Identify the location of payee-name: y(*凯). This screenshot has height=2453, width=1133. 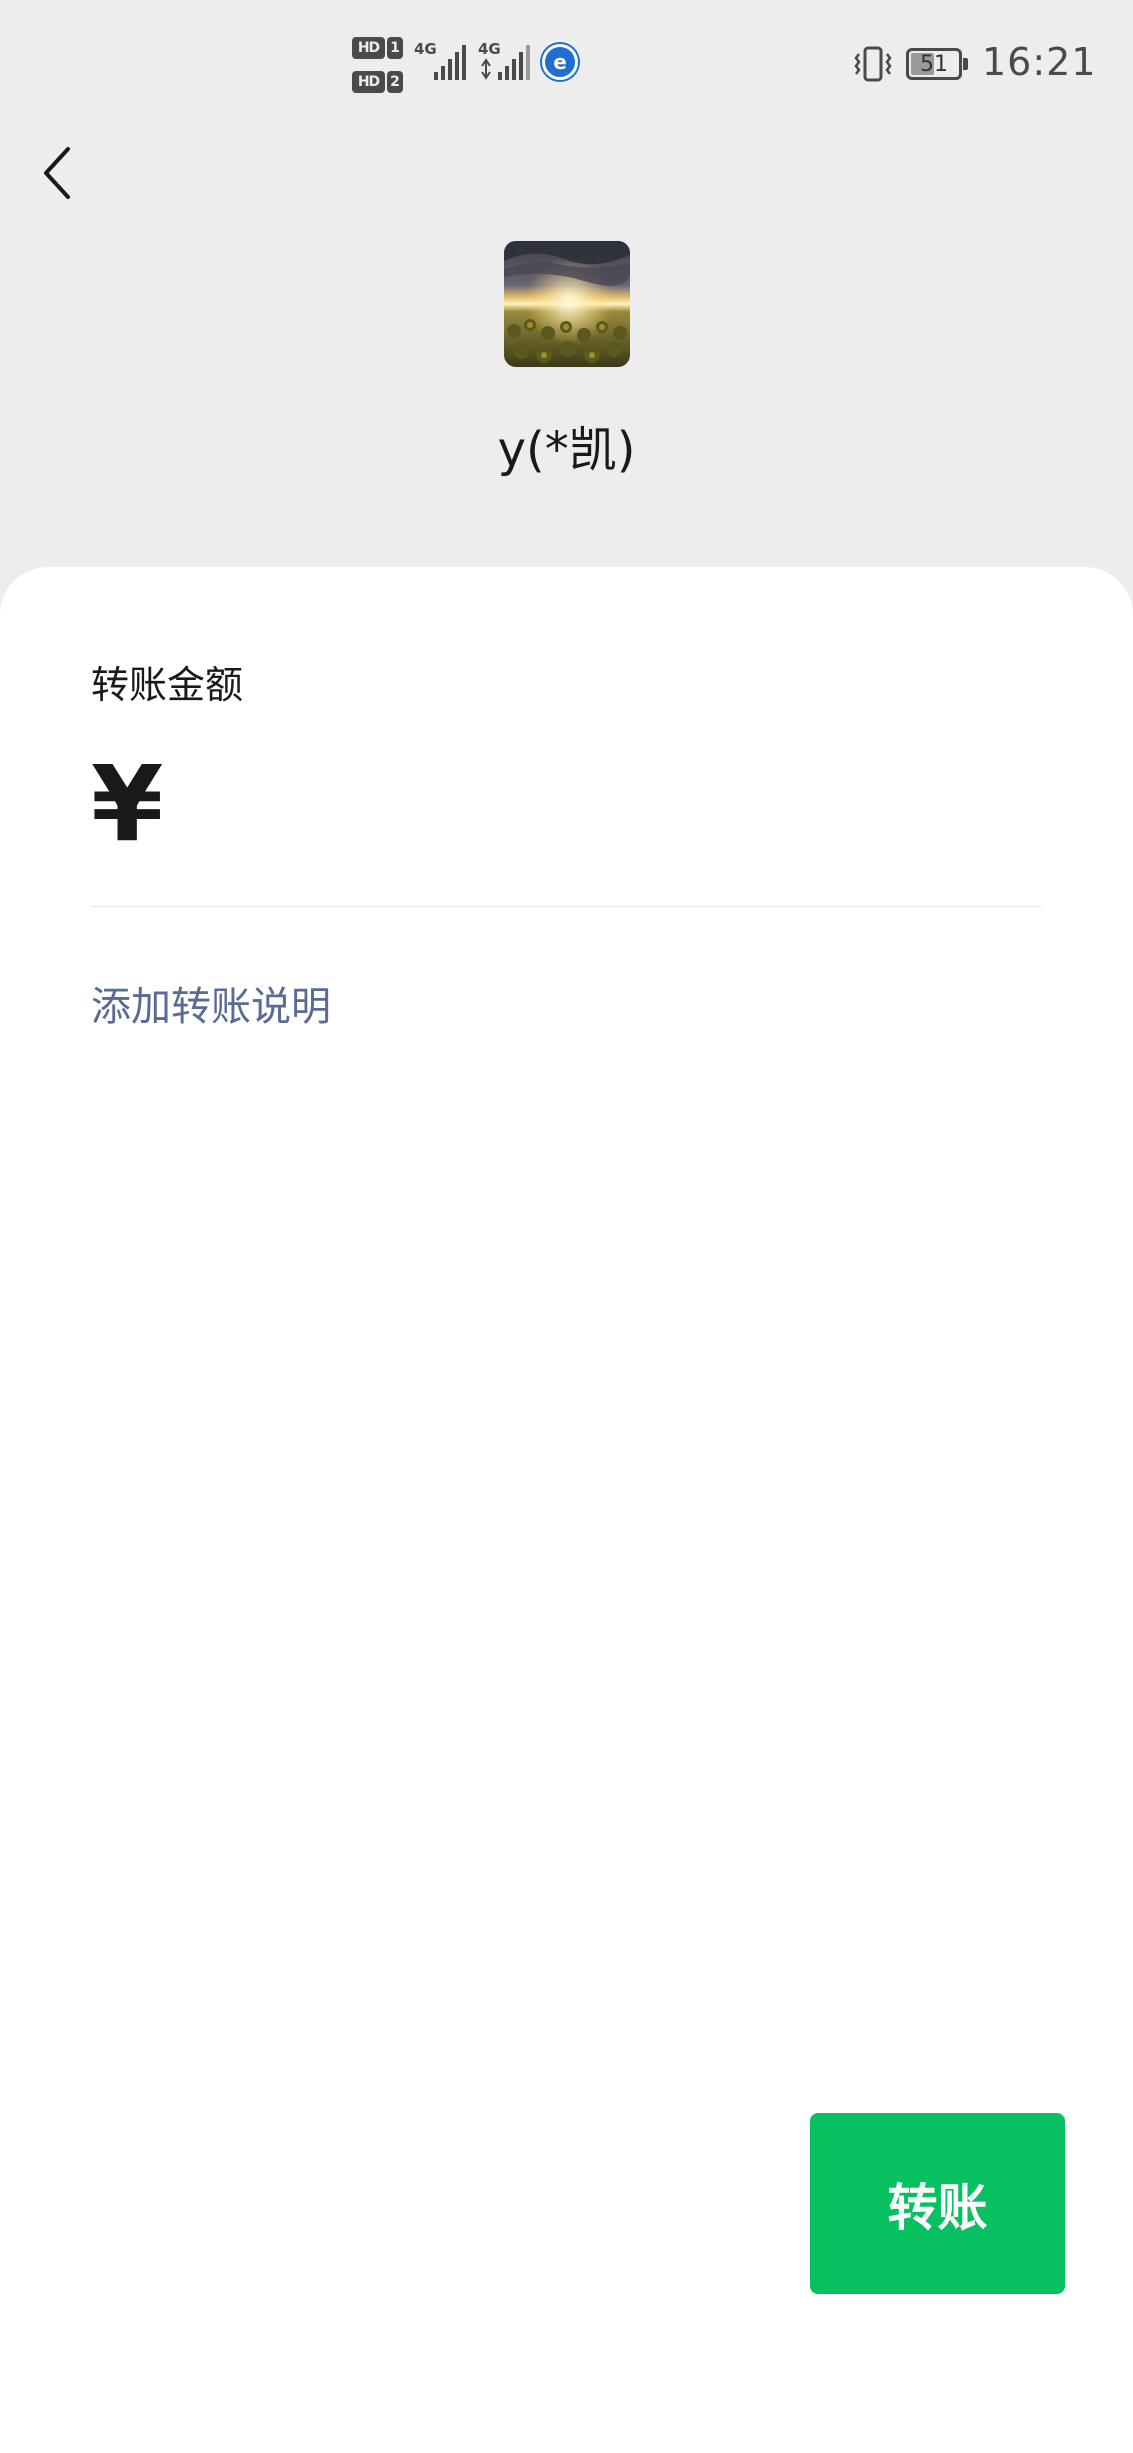
(566, 450).